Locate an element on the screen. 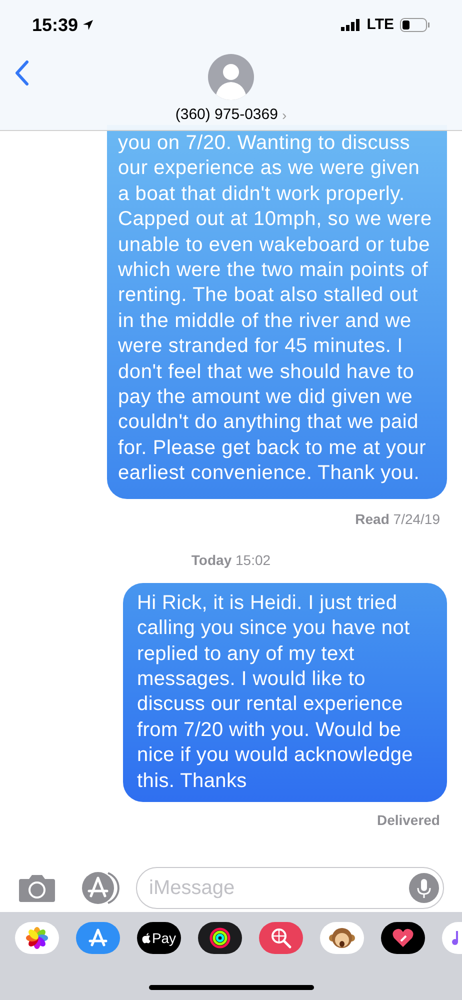 Image resolution: width=462 pixels, height=1000 pixels. message-field: iMessage is located at coordinates (290, 888).